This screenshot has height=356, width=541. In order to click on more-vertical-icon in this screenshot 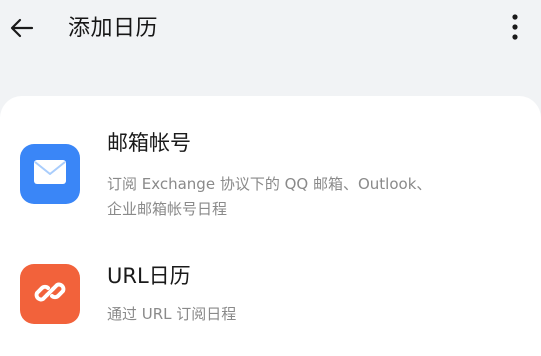, I will do `click(515, 29)`.